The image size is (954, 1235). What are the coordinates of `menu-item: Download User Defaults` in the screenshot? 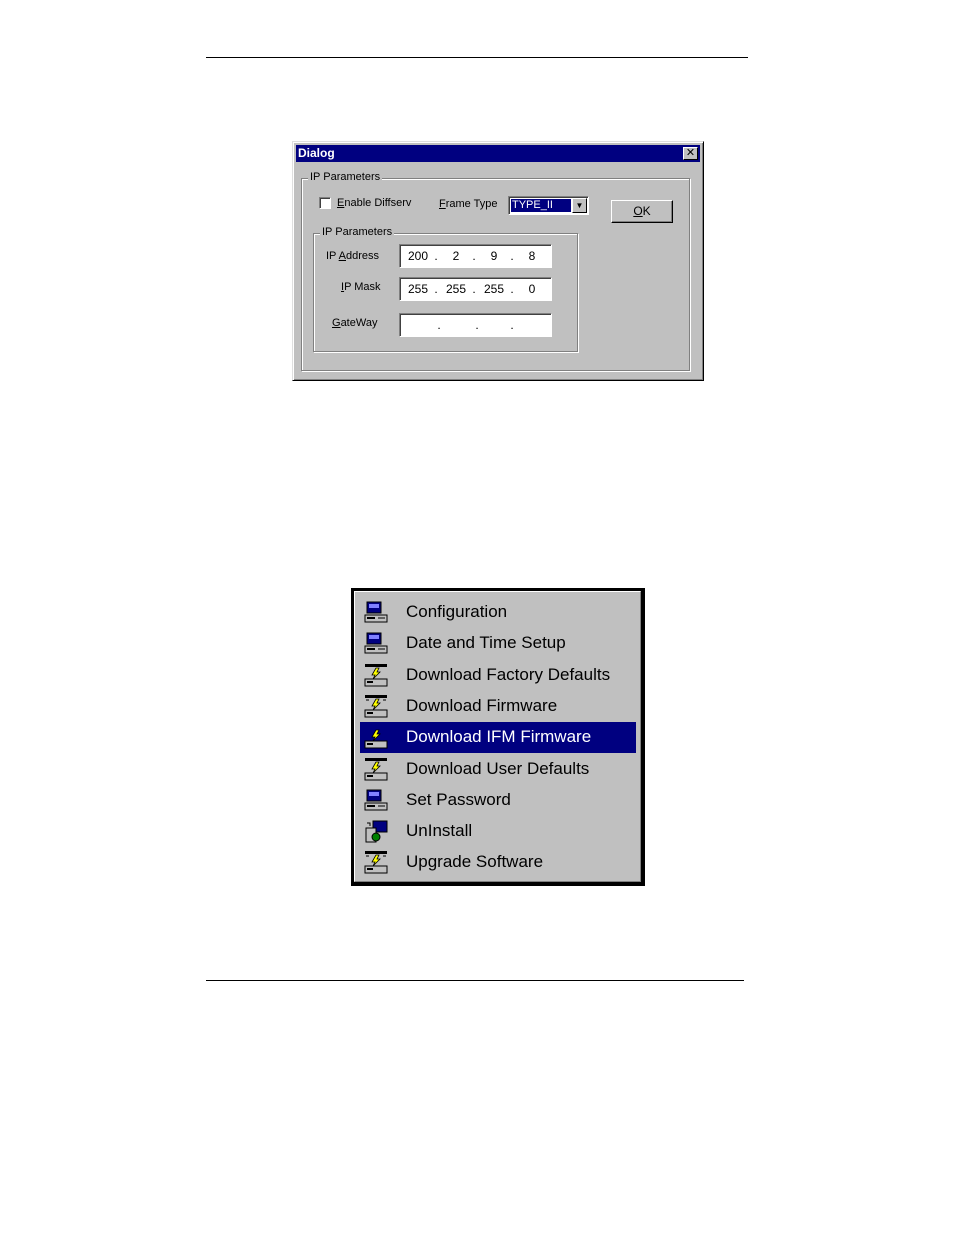 It's located at (498, 769).